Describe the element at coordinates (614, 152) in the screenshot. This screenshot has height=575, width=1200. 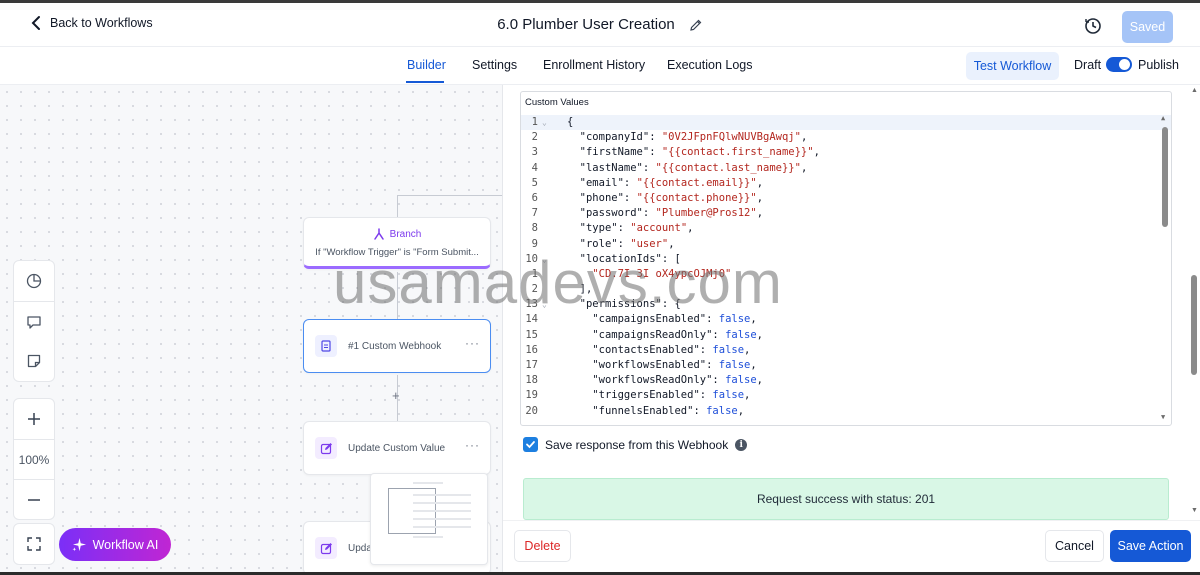
I see `code-key: "firstName"` at that location.